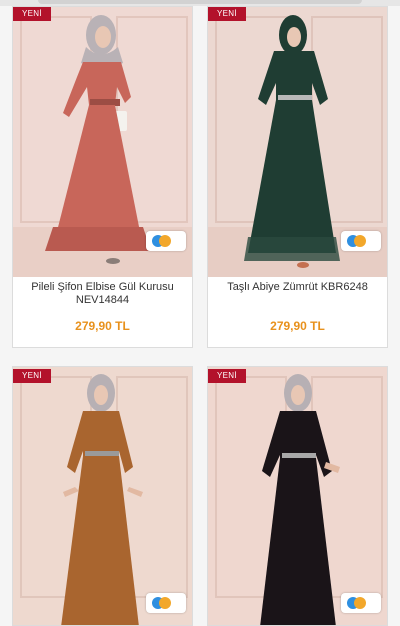 The height and width of the screenshot is (626, 400). Describe the element at coordinates (102, 294) in the screenshot. I see `product-title: Pileli Şifon Elbise Gül Kurusu NEV14844` at that location.